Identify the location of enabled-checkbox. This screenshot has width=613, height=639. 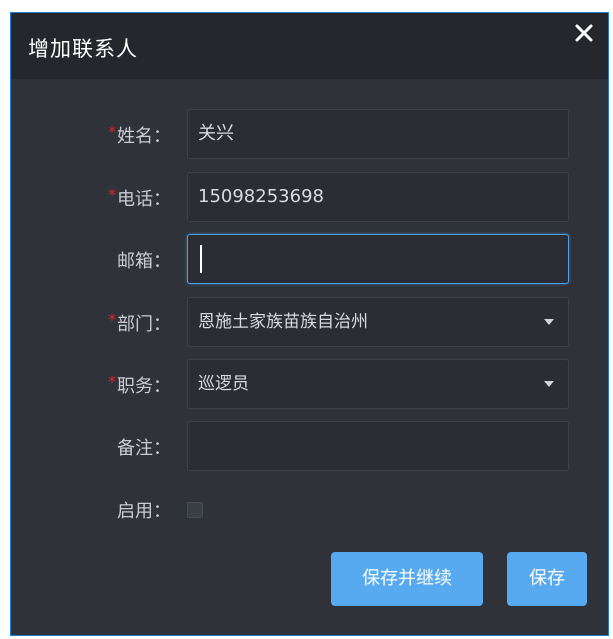
(195, 510).